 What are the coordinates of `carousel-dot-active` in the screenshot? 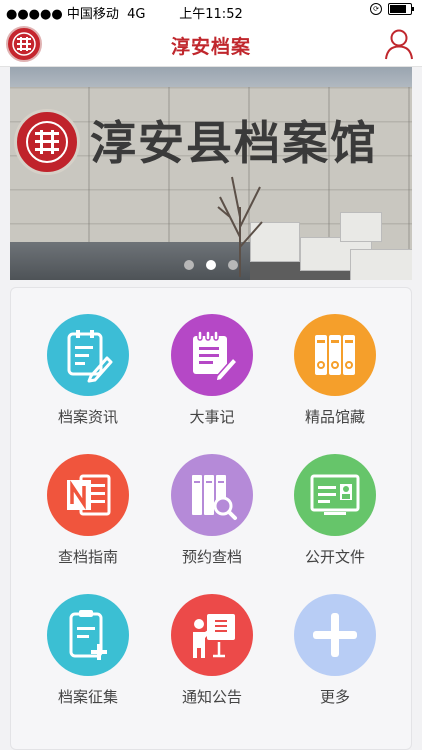 It's located at (211, 265).